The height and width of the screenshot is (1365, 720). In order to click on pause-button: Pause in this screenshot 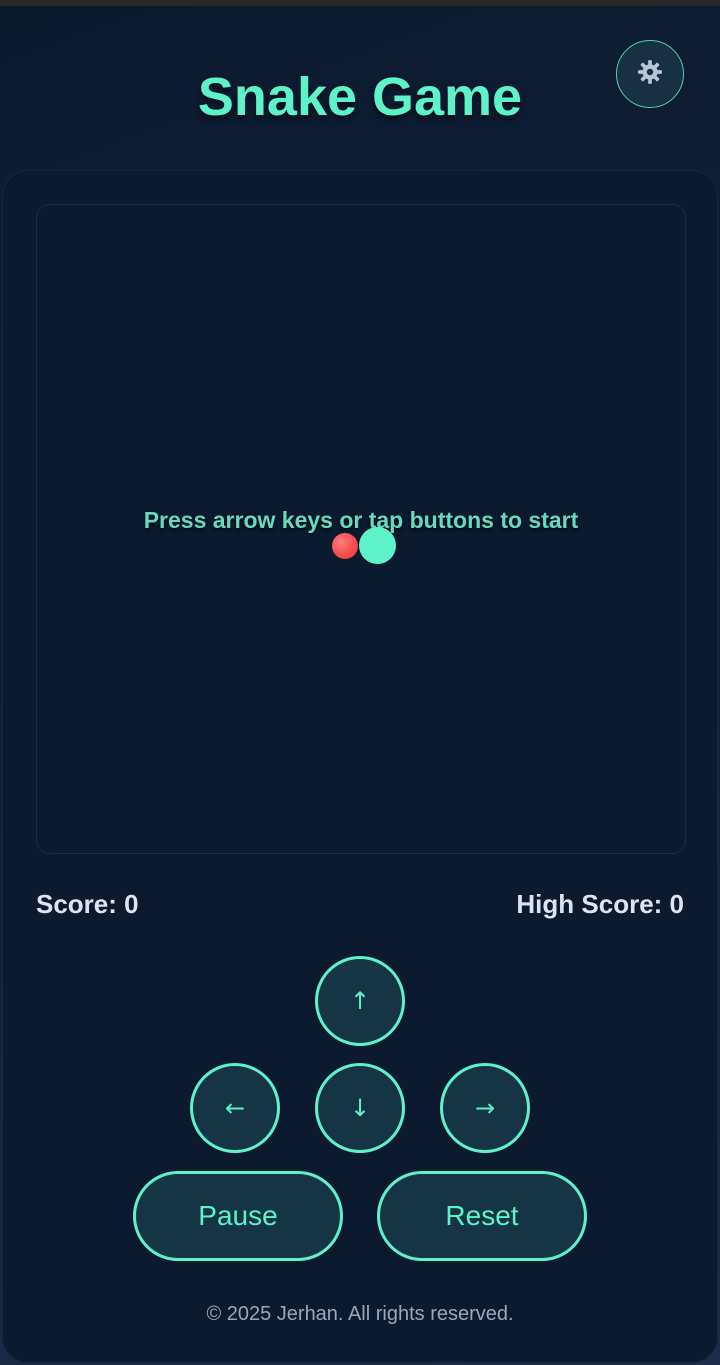, I will do `click(238, 1216)`.